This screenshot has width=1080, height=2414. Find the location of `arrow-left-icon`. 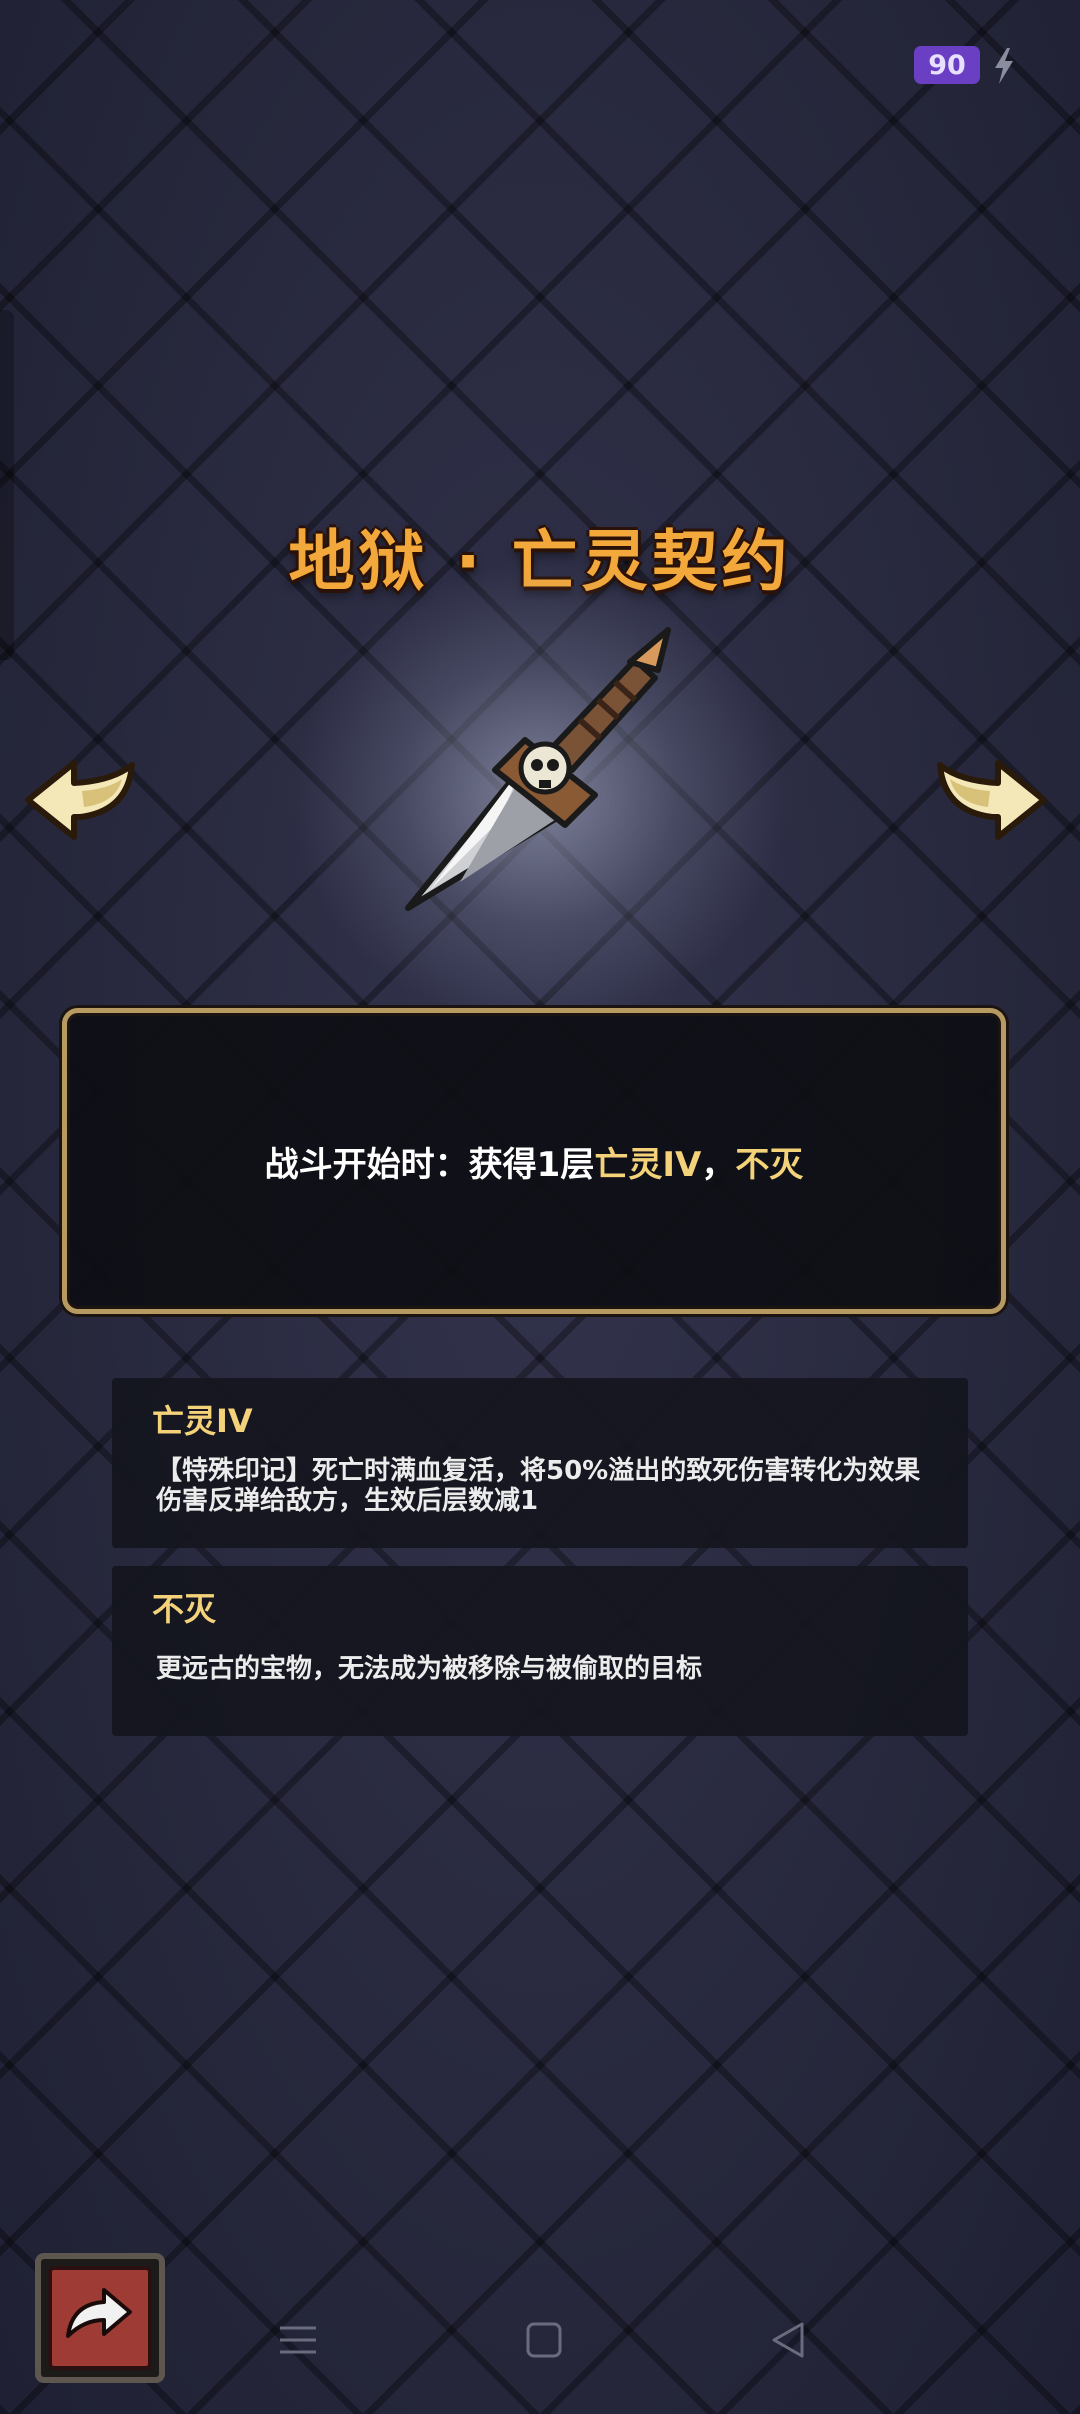

arrow-left-icon is located at coordinates (82, 800).